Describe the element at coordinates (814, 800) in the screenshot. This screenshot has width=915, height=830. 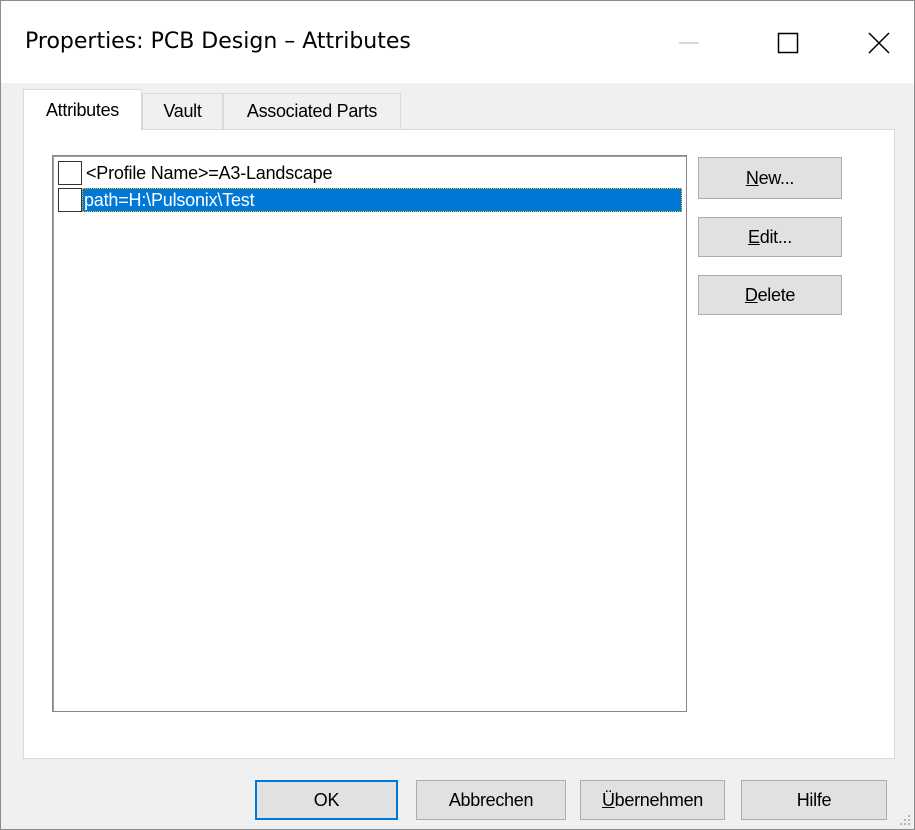
I see `help-button: Hilfe` at that location.